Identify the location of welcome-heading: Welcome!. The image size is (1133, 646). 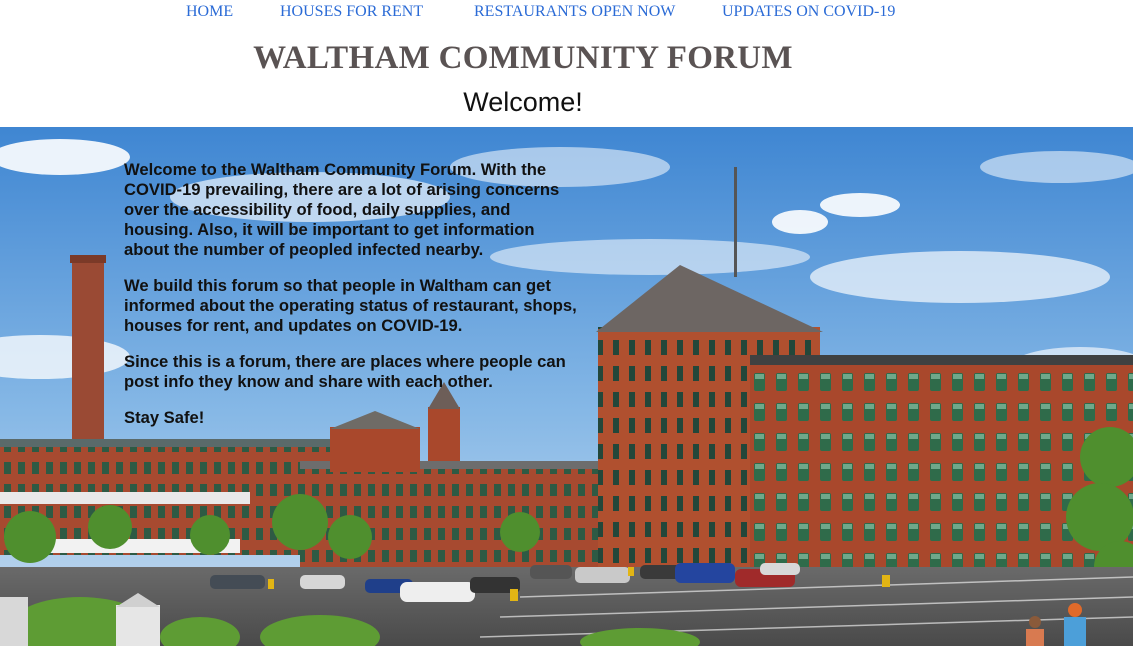
(523, 102).